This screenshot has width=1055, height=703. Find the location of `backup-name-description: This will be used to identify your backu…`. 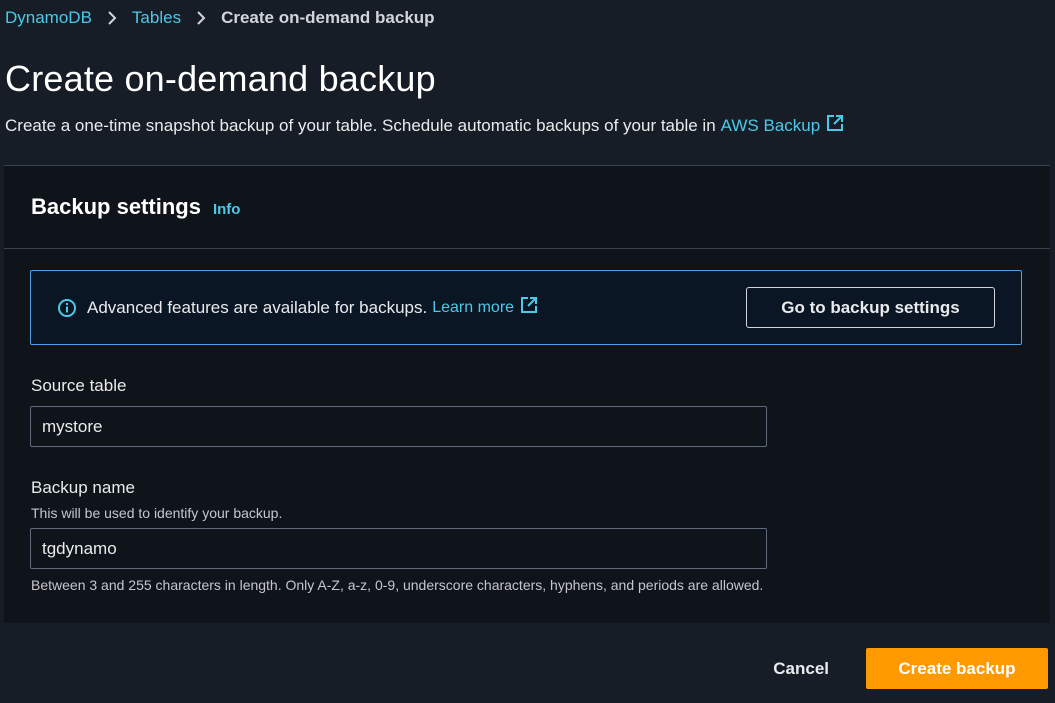

backup-name-description: This will be used to identify your backu… is located at coordinates (157, 513).